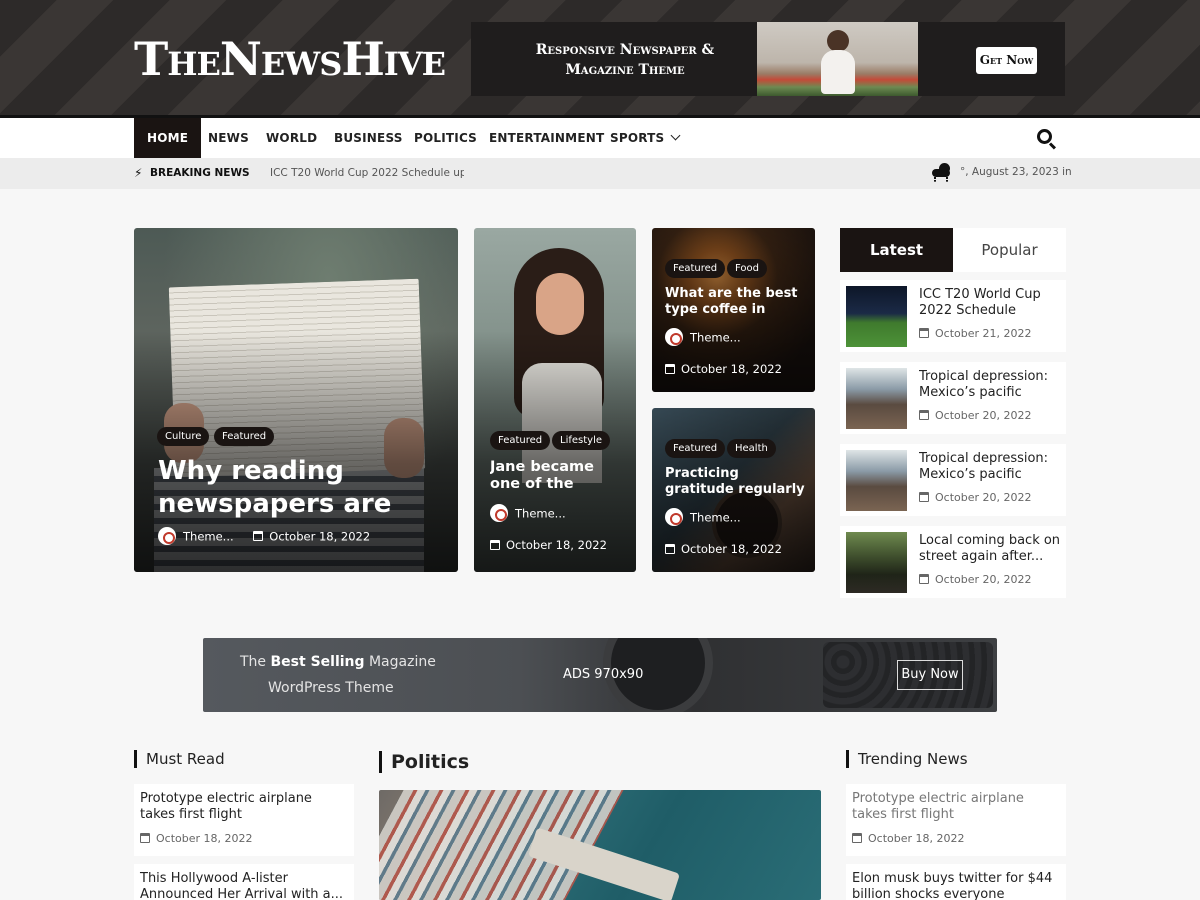  I want to click on ad-model-head, so click(838, 41).